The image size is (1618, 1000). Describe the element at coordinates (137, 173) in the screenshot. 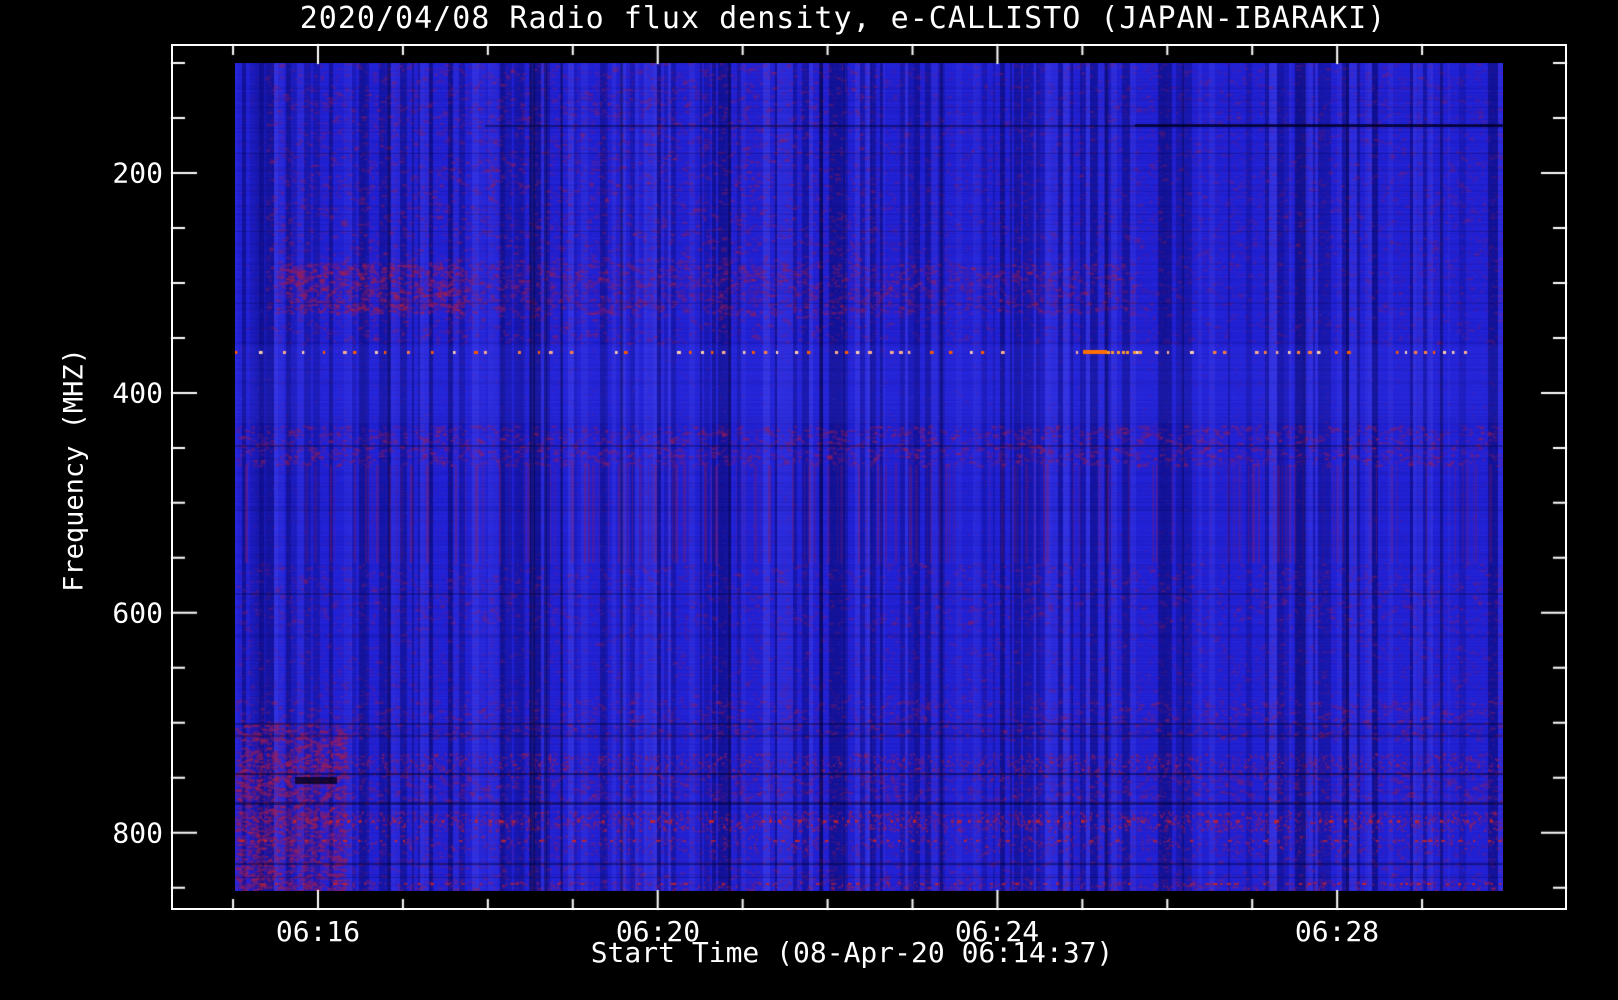

I see `y-tick-label-200: 200` at that location.